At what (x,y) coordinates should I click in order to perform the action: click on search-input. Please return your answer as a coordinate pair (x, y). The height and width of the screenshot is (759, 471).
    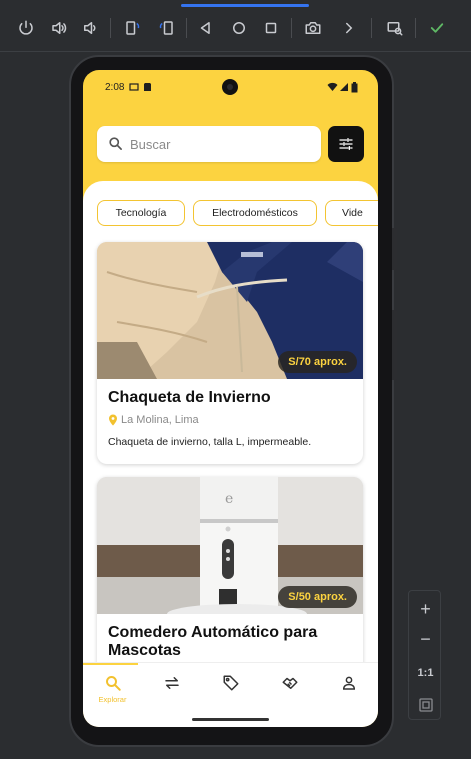
    Looking at the image, I should click on (220, 144).